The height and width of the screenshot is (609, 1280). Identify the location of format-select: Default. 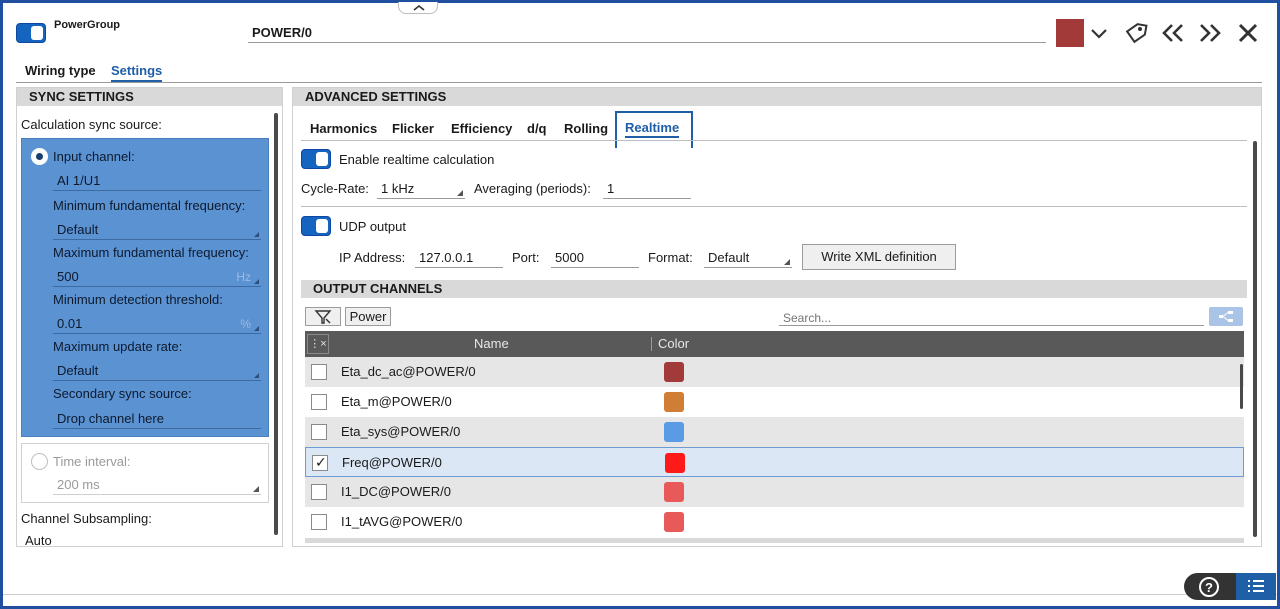
(748, 258).